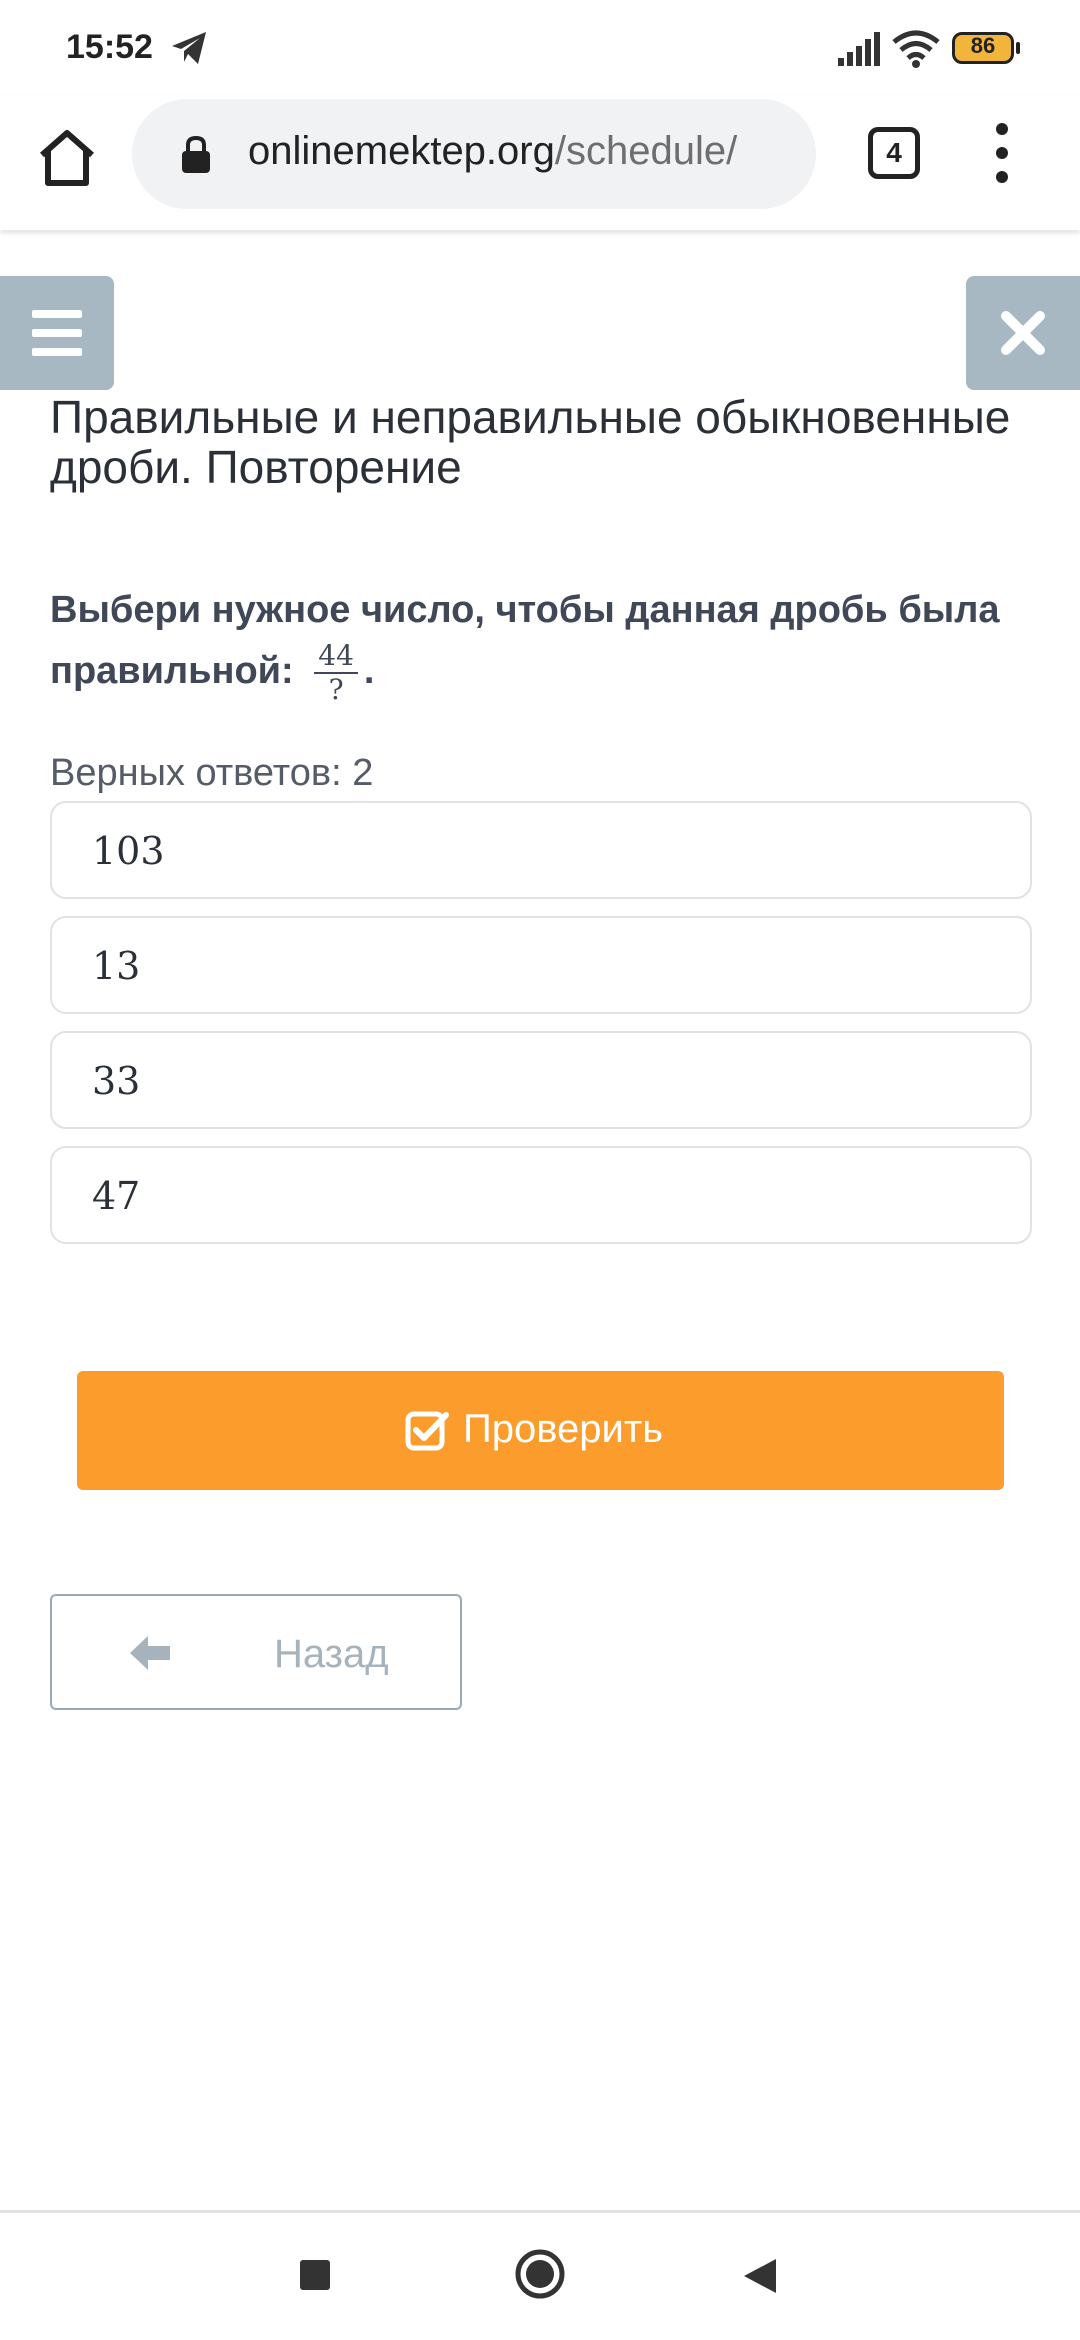 Image resolution: width=1080 pixels, height=2340 pixels. I want to click on arrow-left-icon, so click(150, 1653).